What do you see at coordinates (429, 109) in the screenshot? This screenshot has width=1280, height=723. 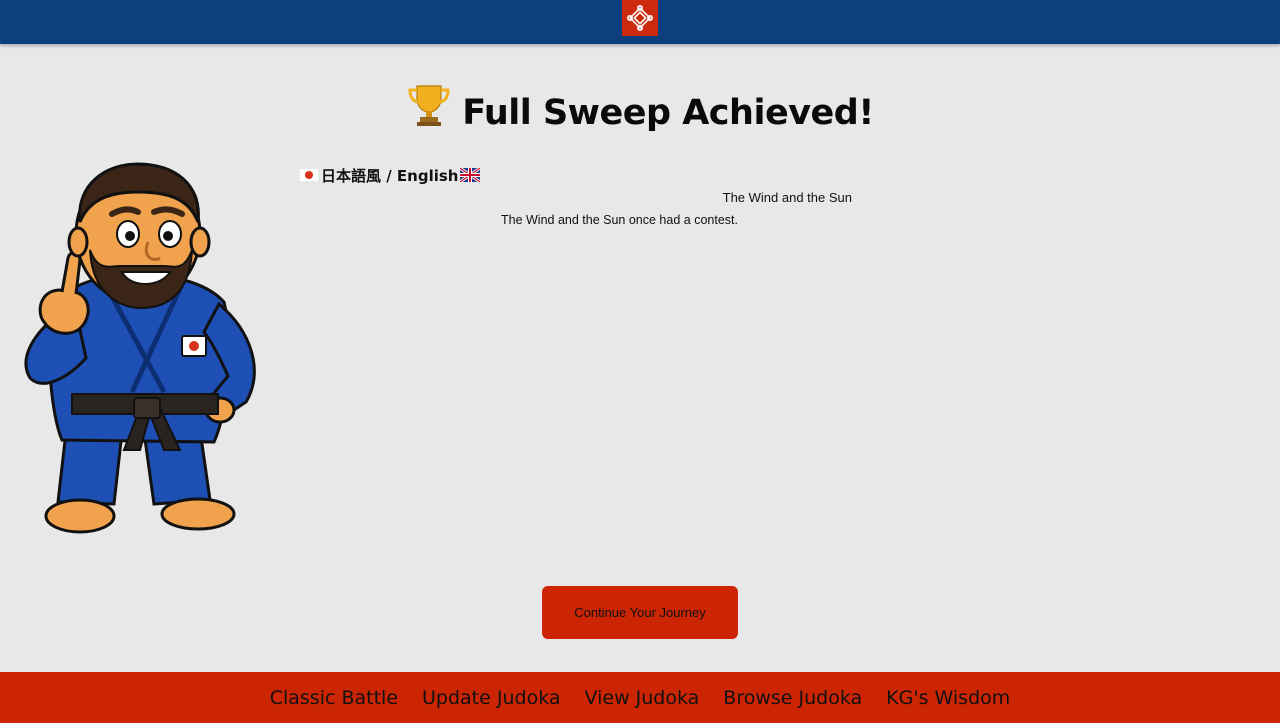 I see `trophy-icon` at bounding box center [429, 109].